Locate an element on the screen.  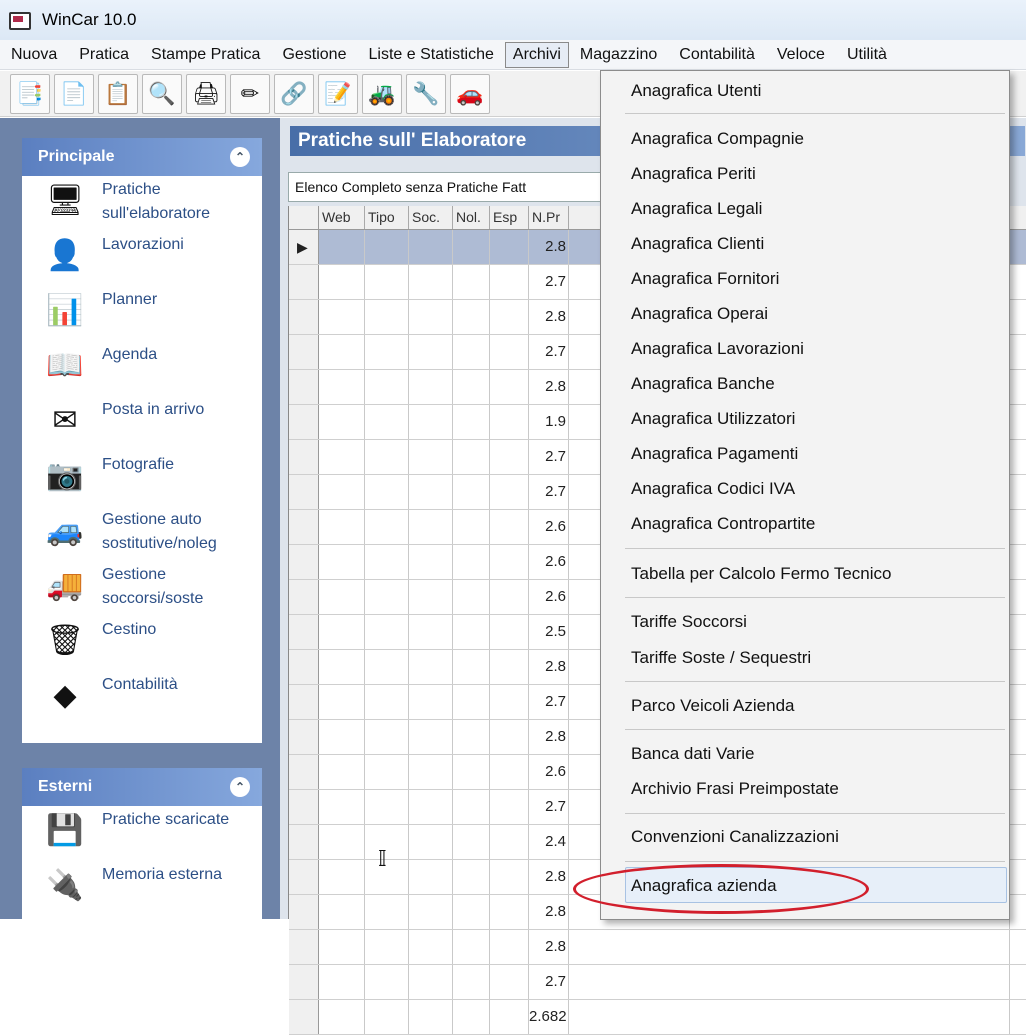
menu-item-anagrafica-fornitori: Anagrafica Fornitori is located at coordinates (705, 279).